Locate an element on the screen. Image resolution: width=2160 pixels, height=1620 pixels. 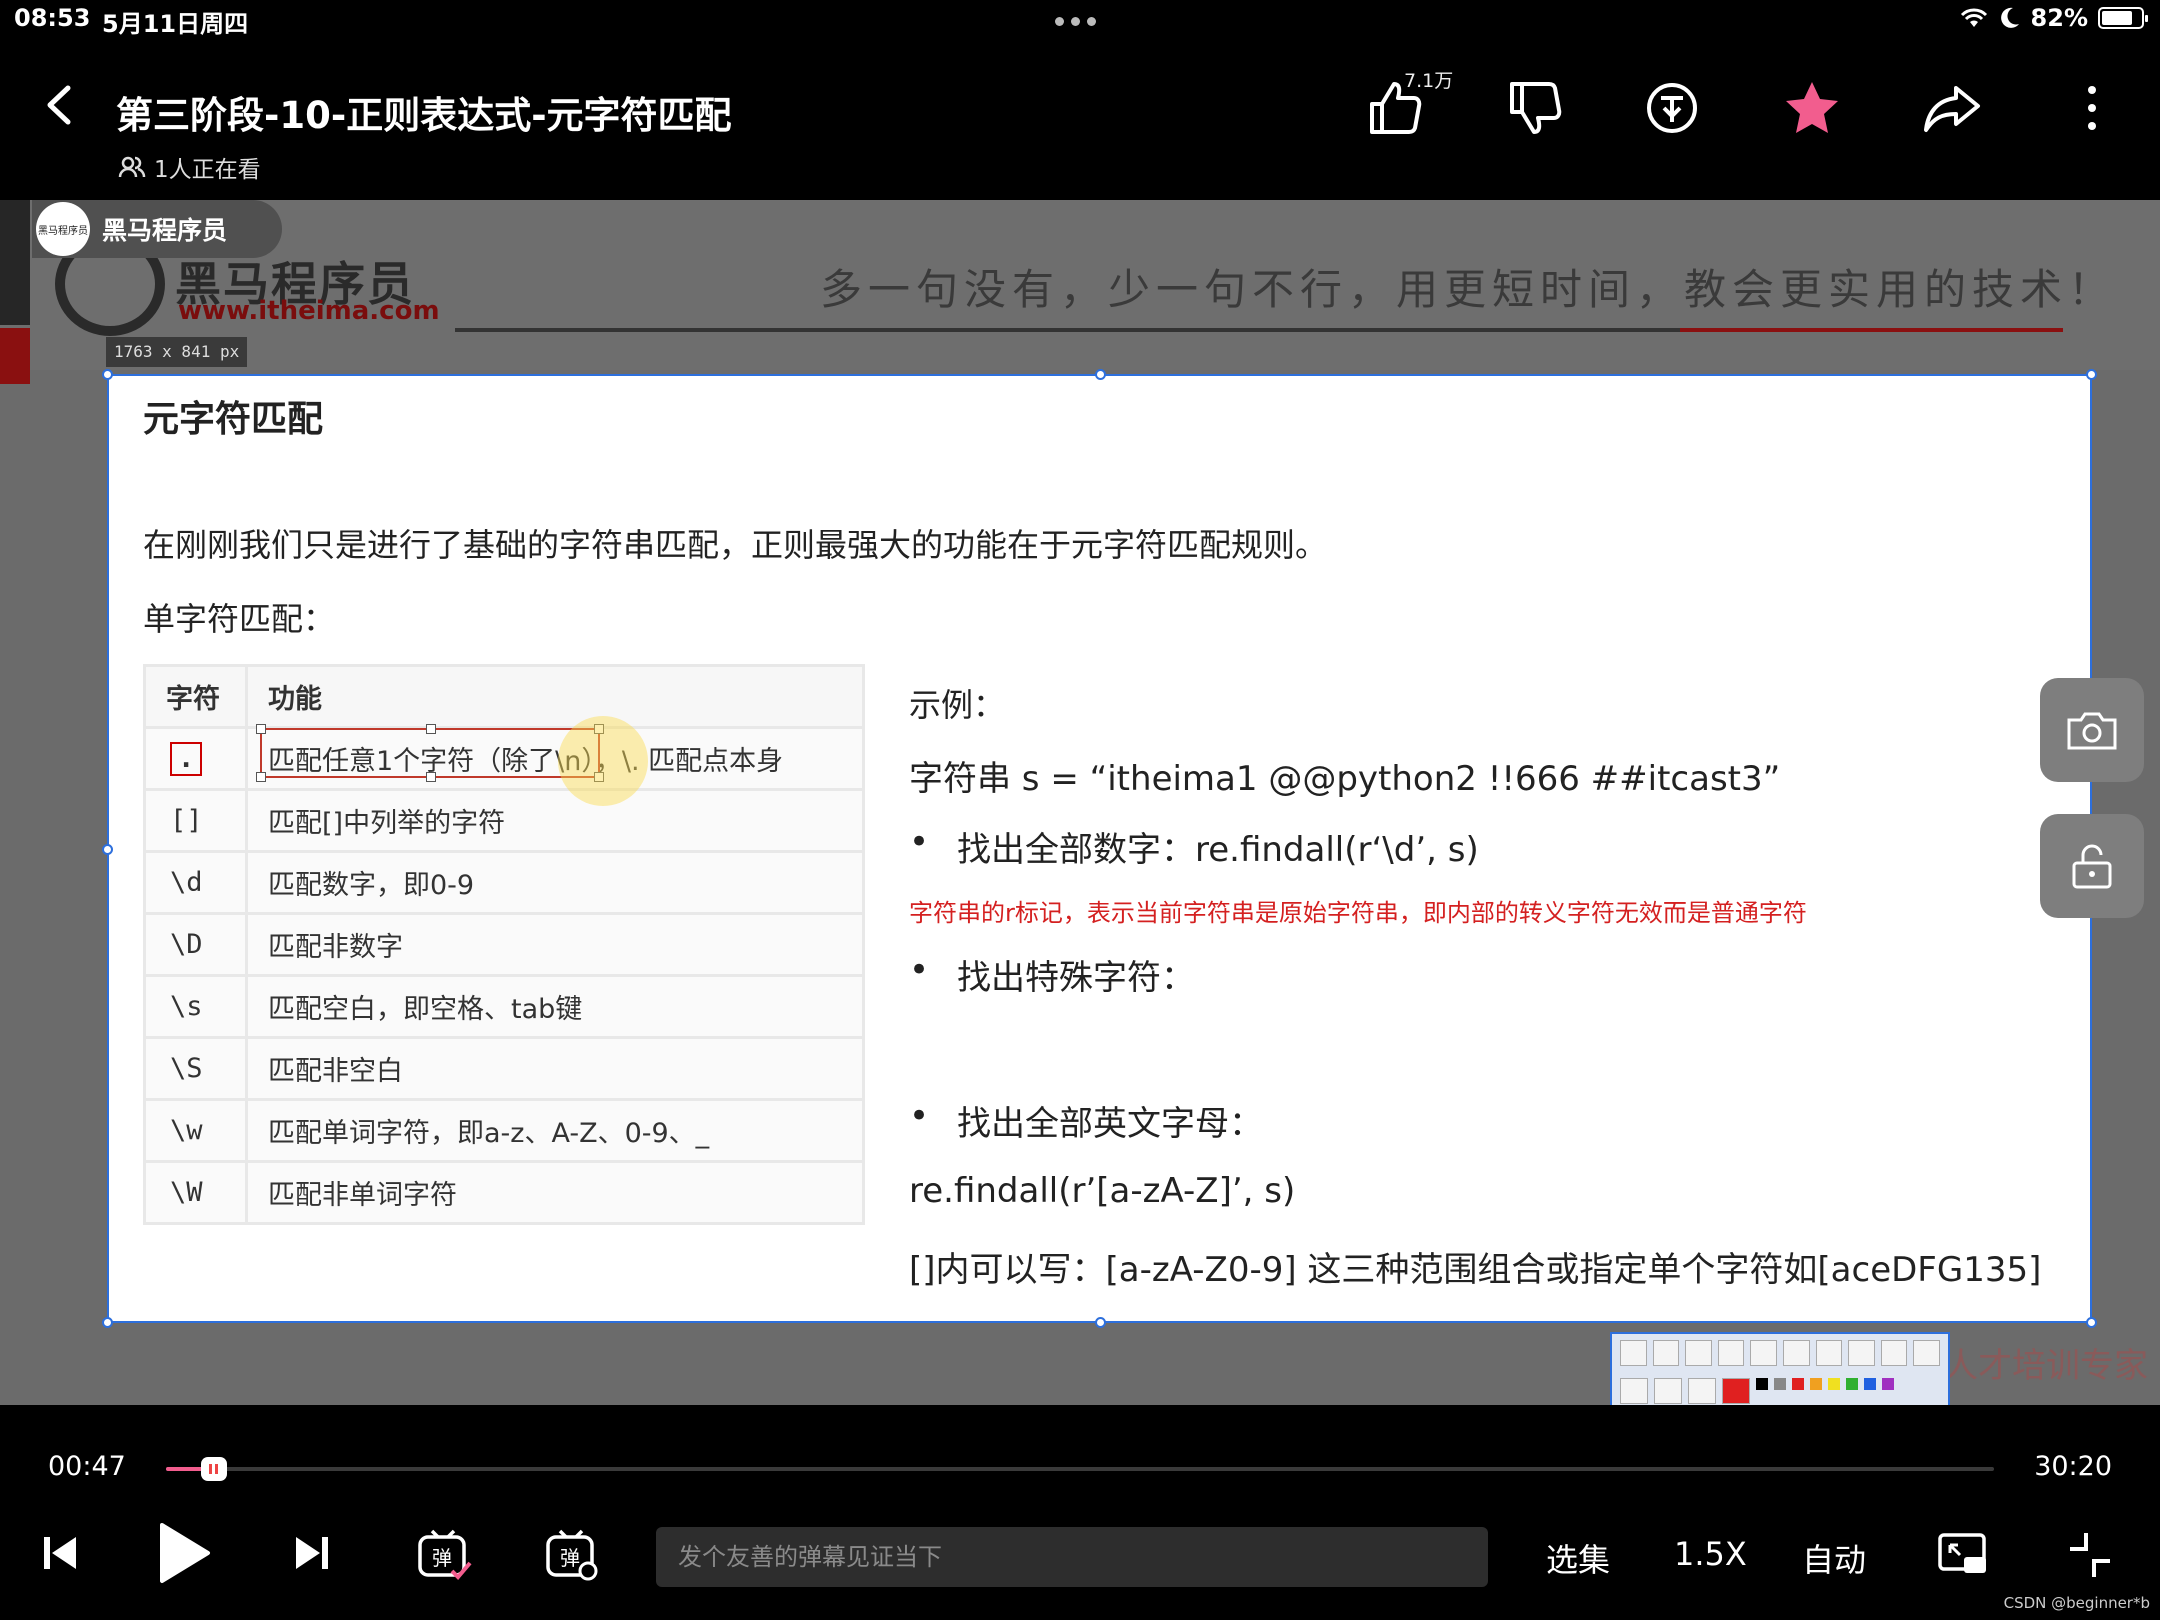
viewer-count: 1人正在看 is located at coordinates (189, 167).